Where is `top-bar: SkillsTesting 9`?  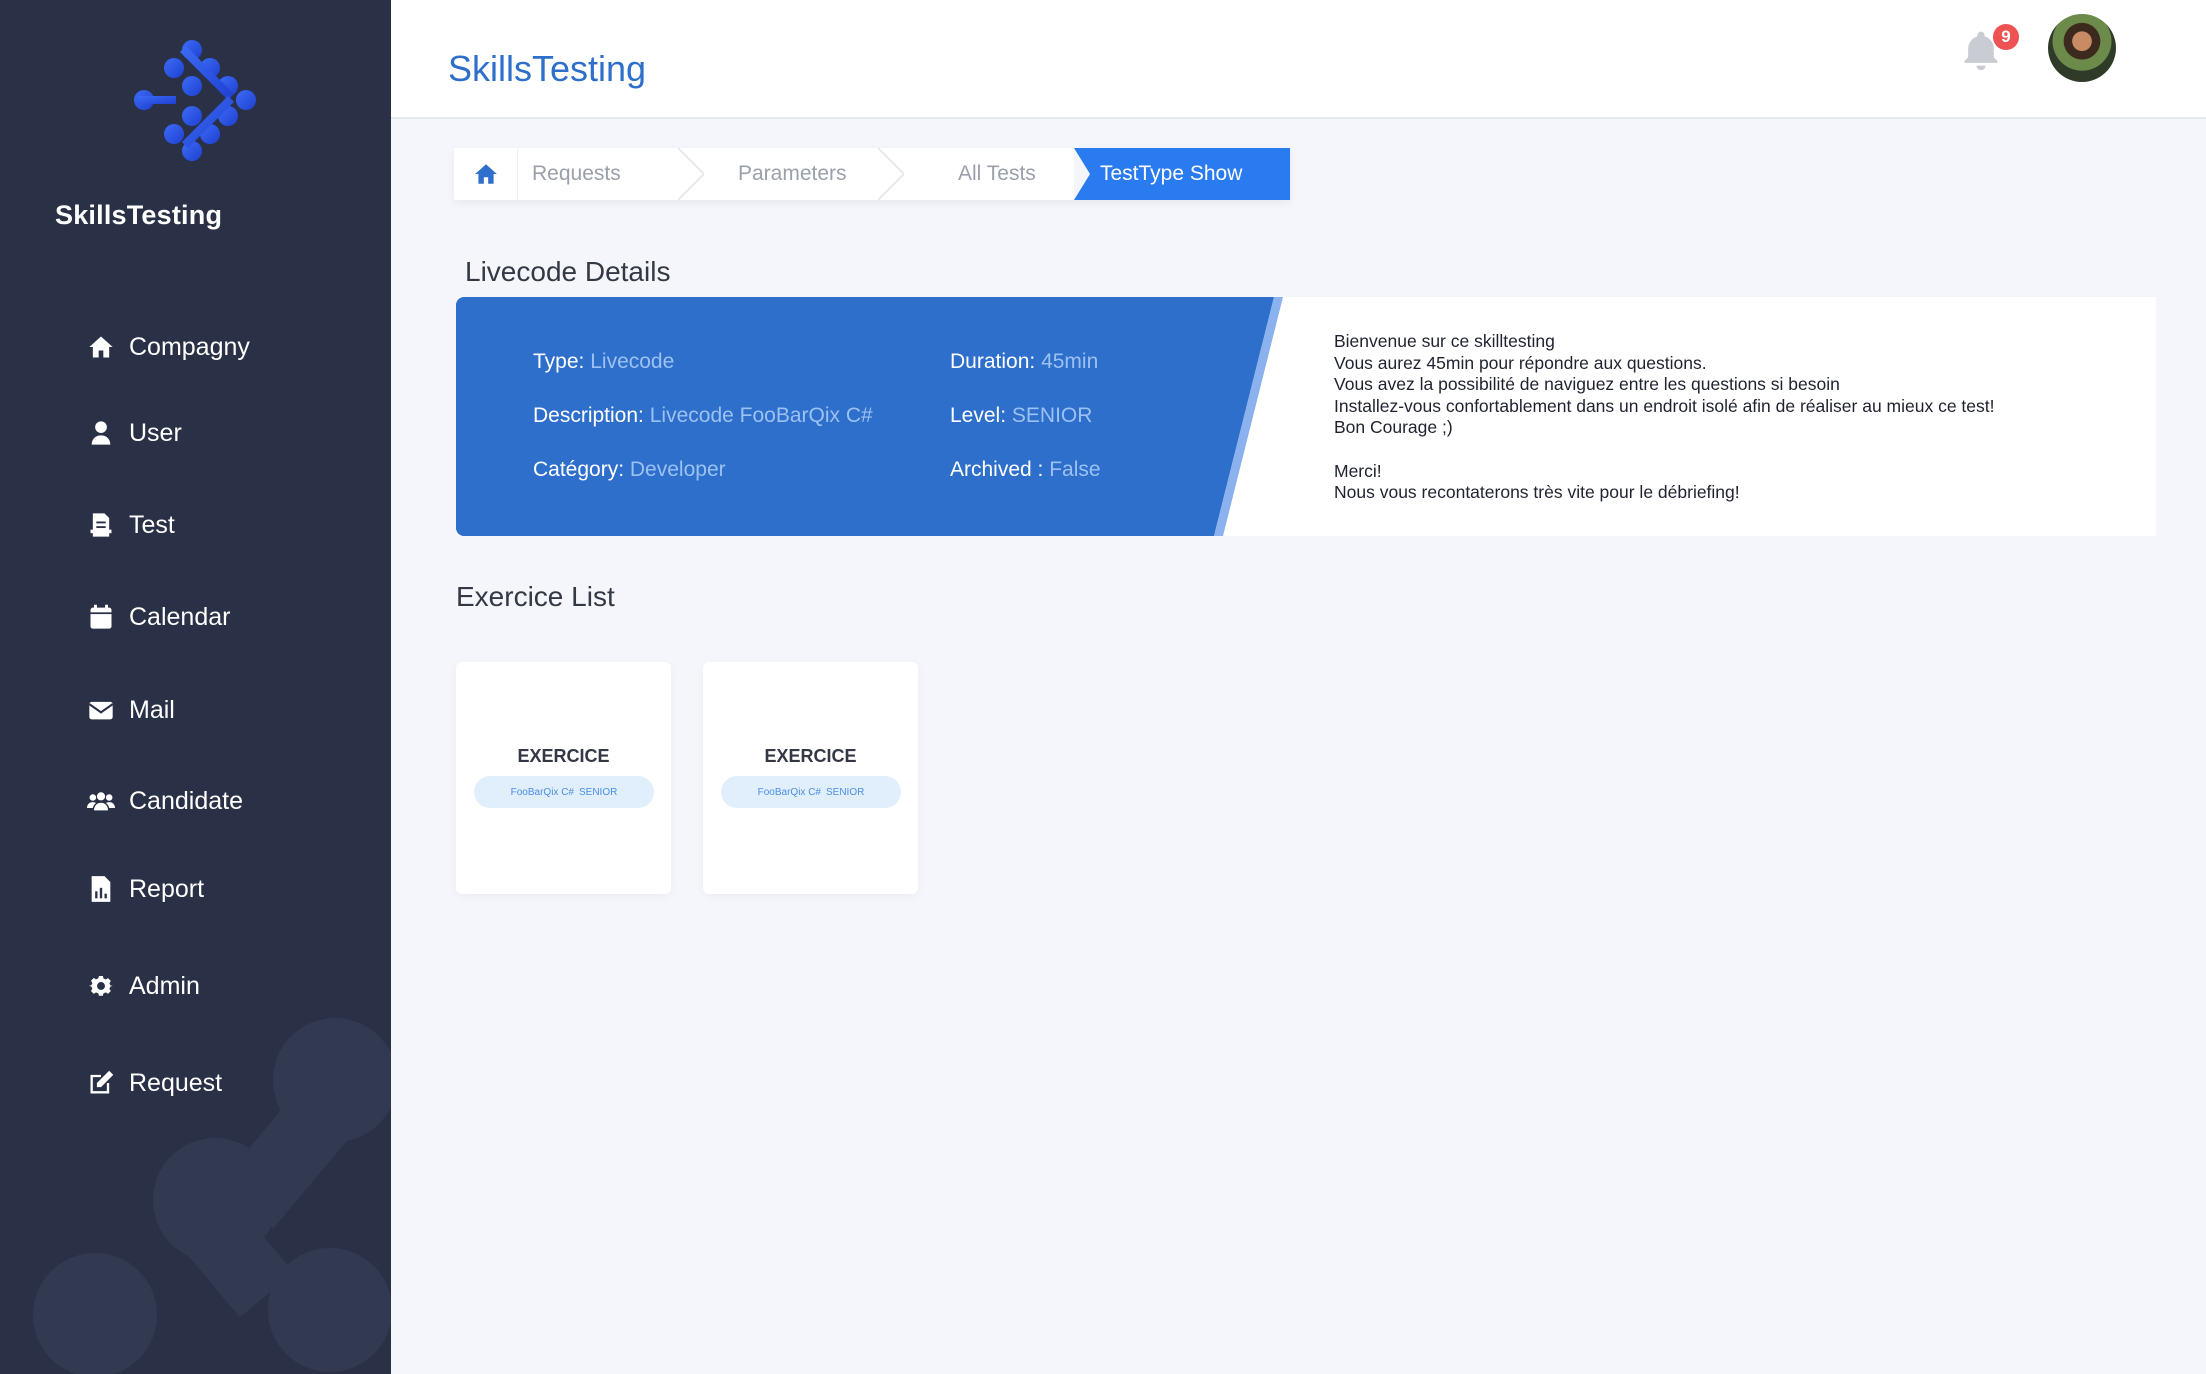 top-bar: SkillsTesting 9 is located at coordinates (1298, 59).